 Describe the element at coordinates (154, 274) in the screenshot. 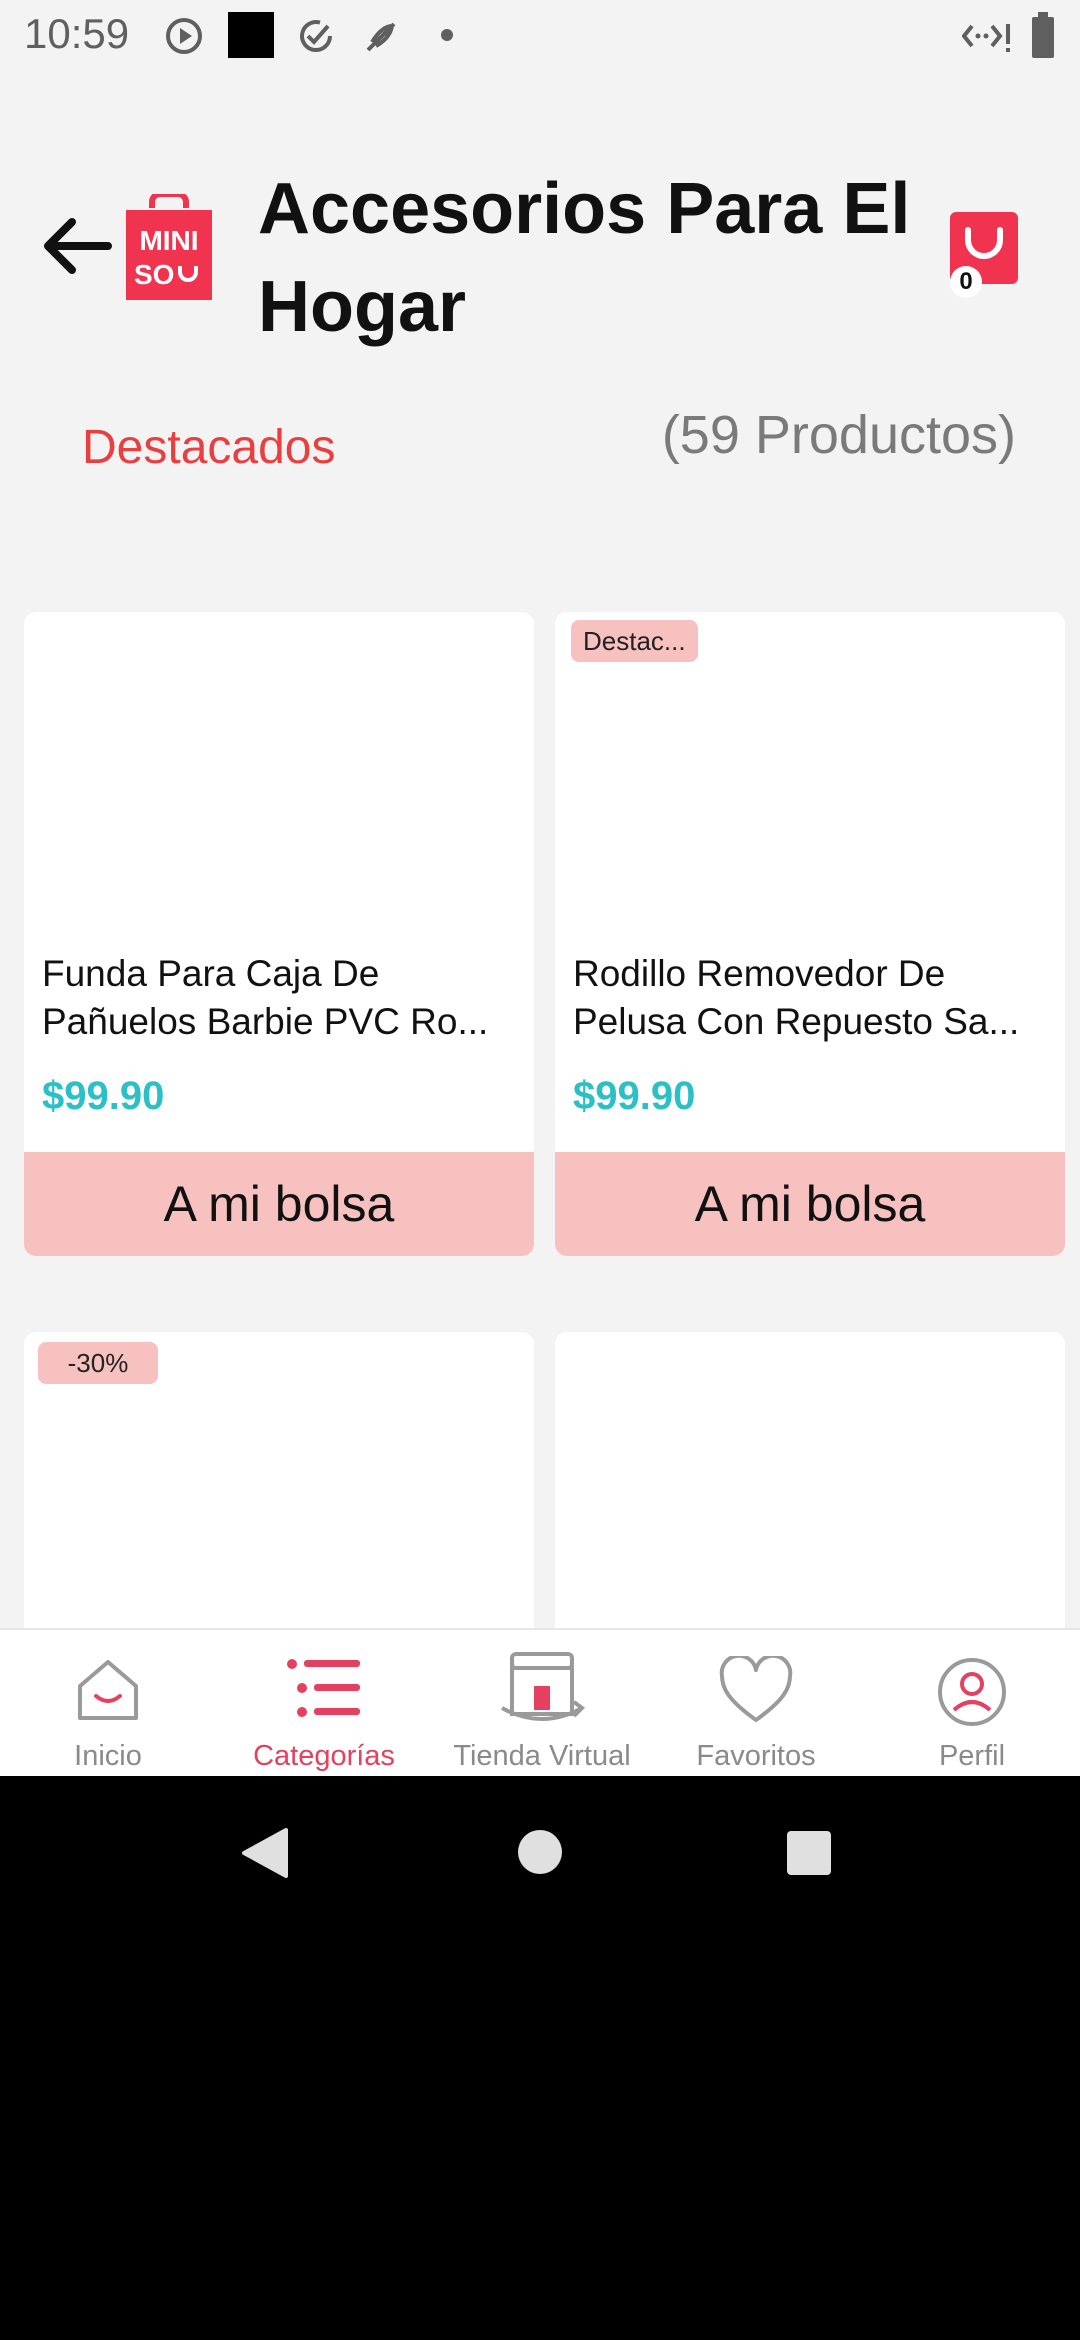

I see `logo-text-line2: SO` at that location.